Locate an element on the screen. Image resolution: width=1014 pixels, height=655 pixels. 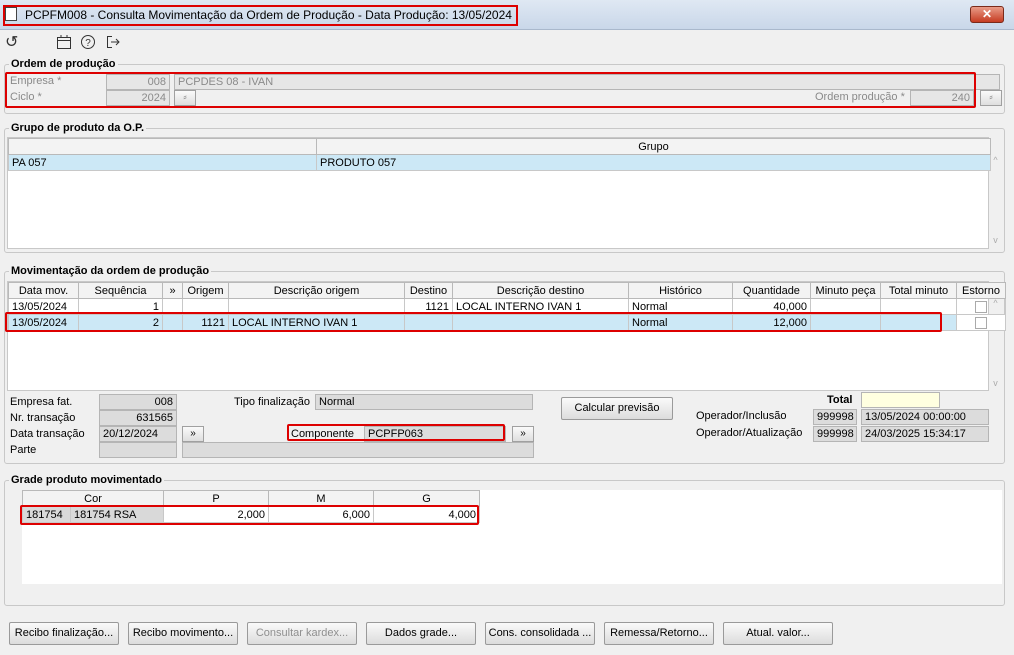
col-historico: Histórico is located at coordinates (680, 290).